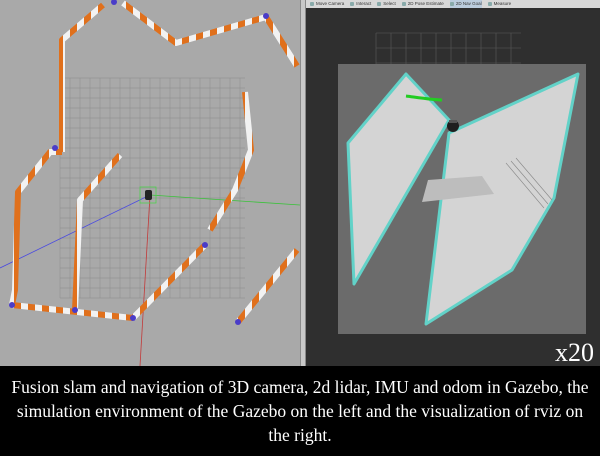 The height and width of the screenshot is (456, 600). I want to click on select-icon, so click(379, 4).